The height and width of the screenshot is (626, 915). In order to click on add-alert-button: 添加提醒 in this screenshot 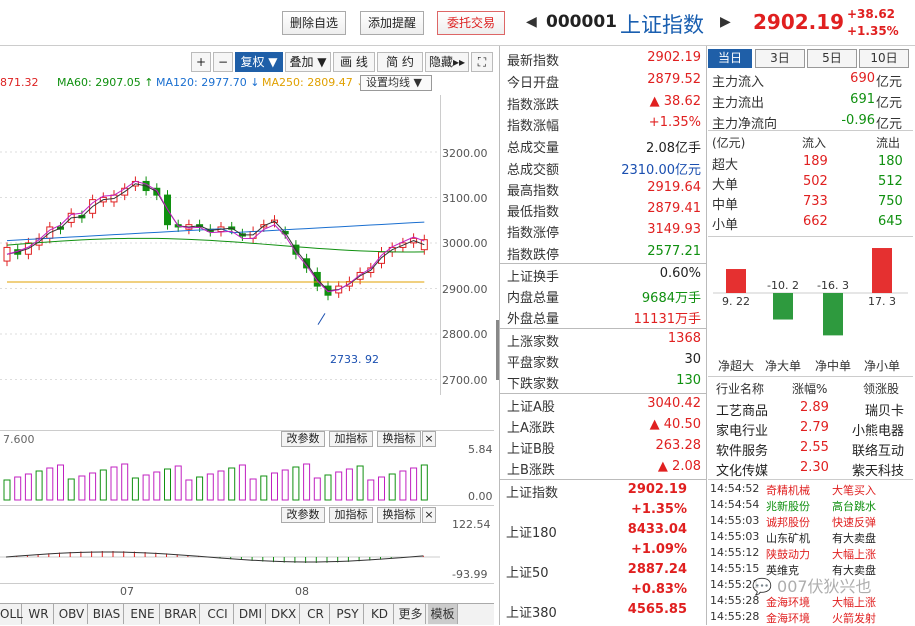, I will do `click(392, 23)`.